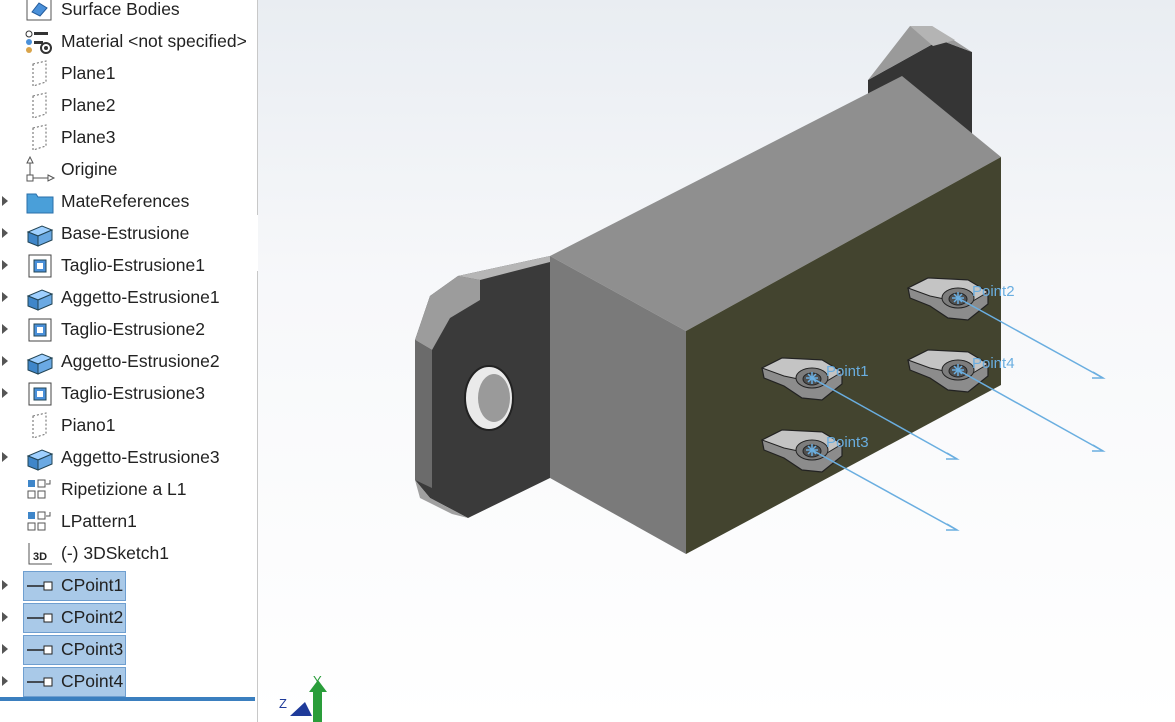 This screenshot has height=722, width=1175. I want to click on tree-item-label: Piano1, so click(88, 425).